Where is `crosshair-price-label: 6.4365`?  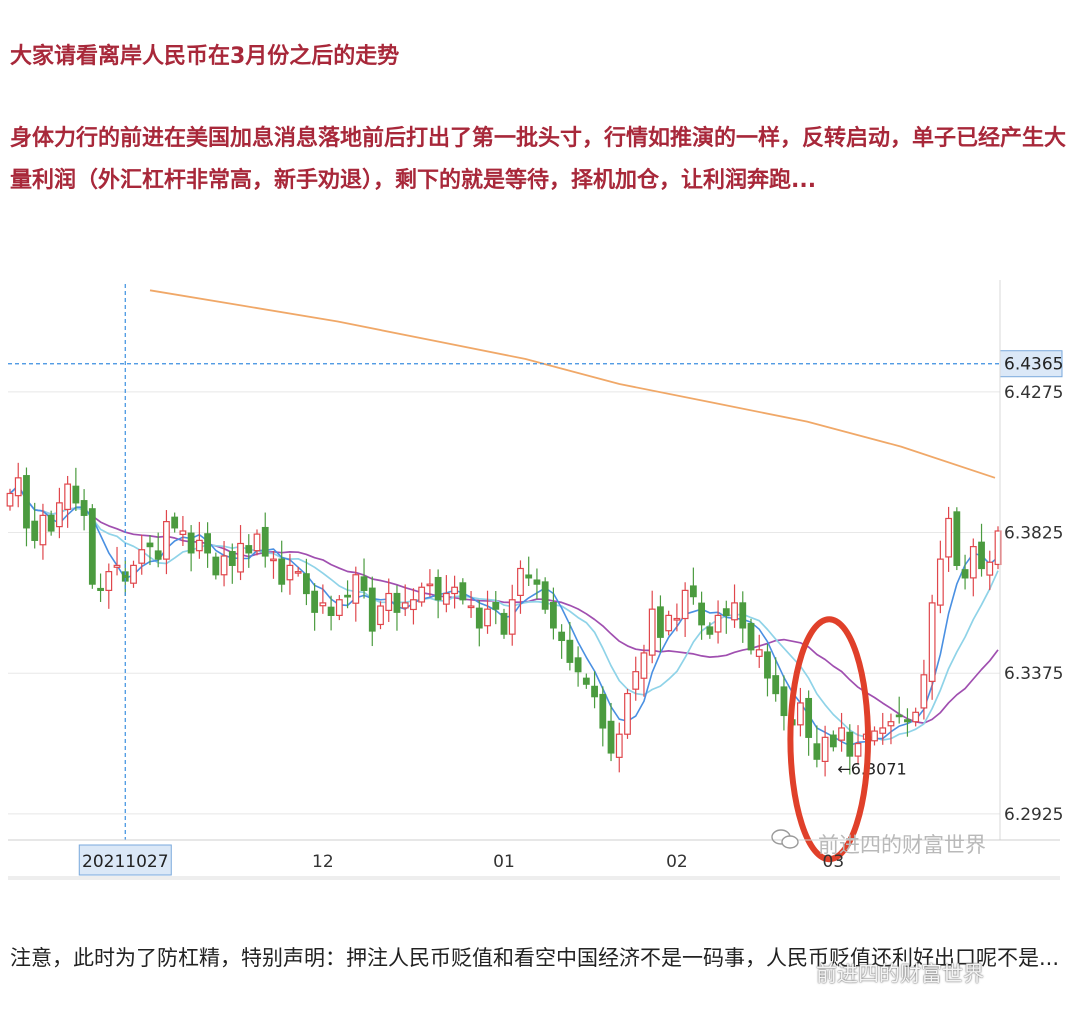 crosshair-price-label: 6.4365 is located at coordinates (1033, 365).